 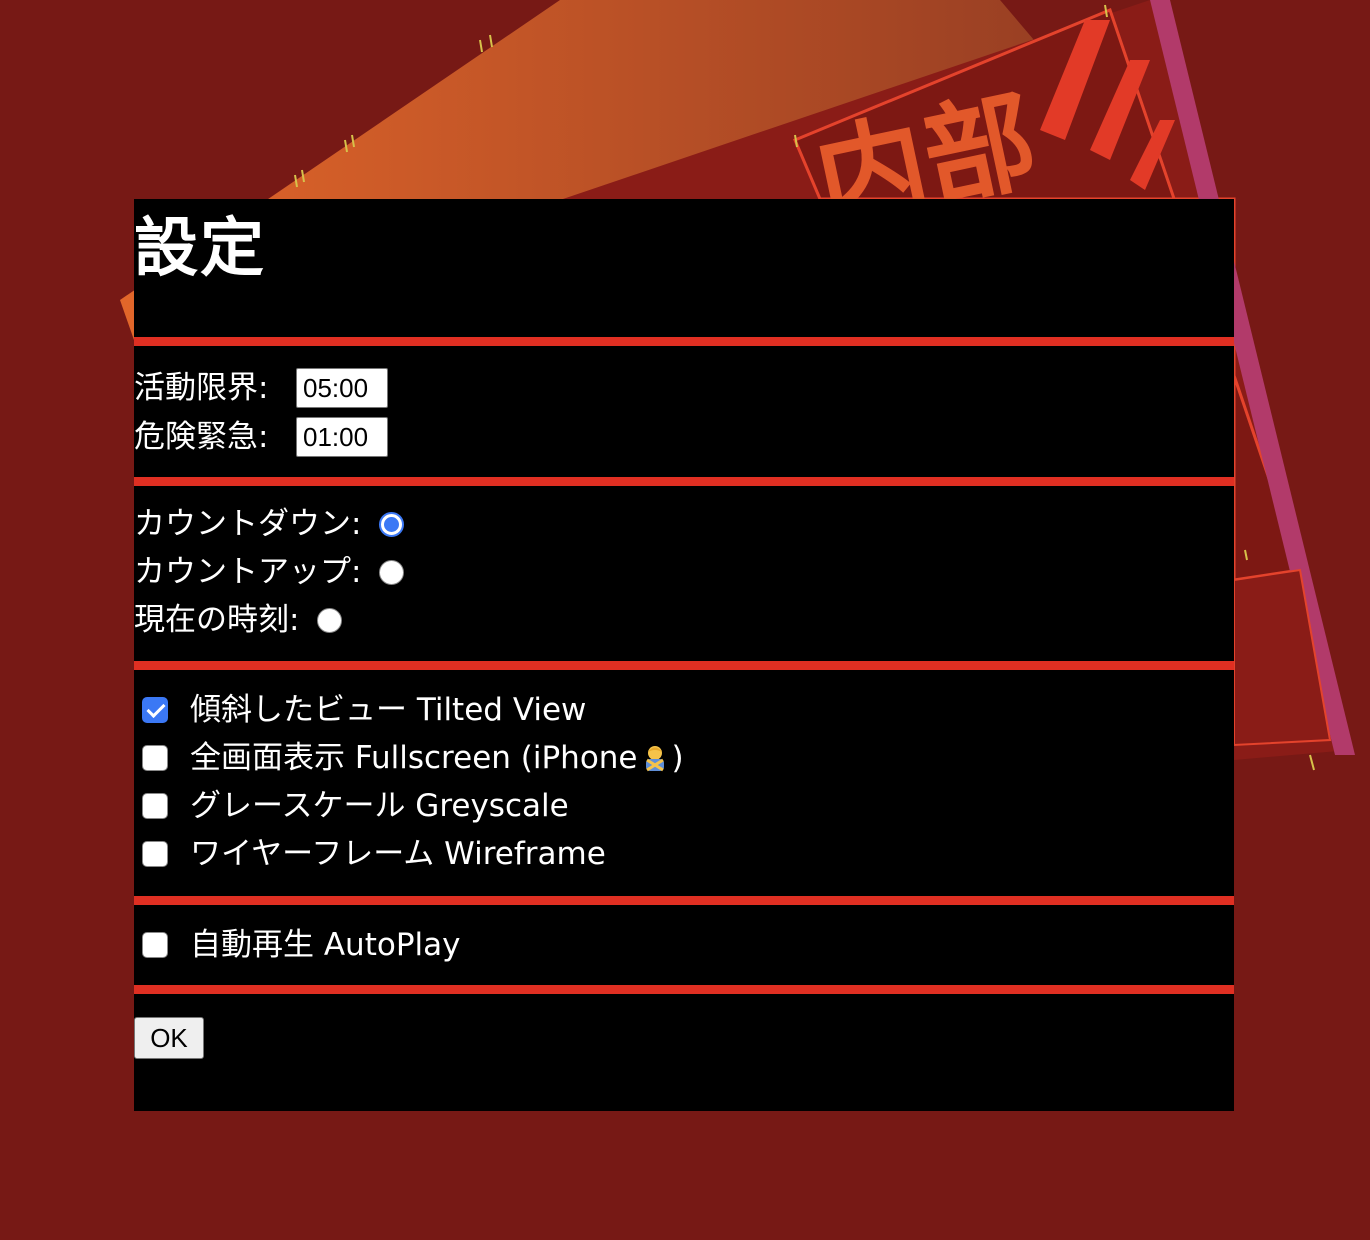 What do you see at coordinates (684, 573) in the screenshot?
I see `timer-mode-section: カウントダウン: カウントアップ: 現在の時刻:` at bounding box center [684, 573].